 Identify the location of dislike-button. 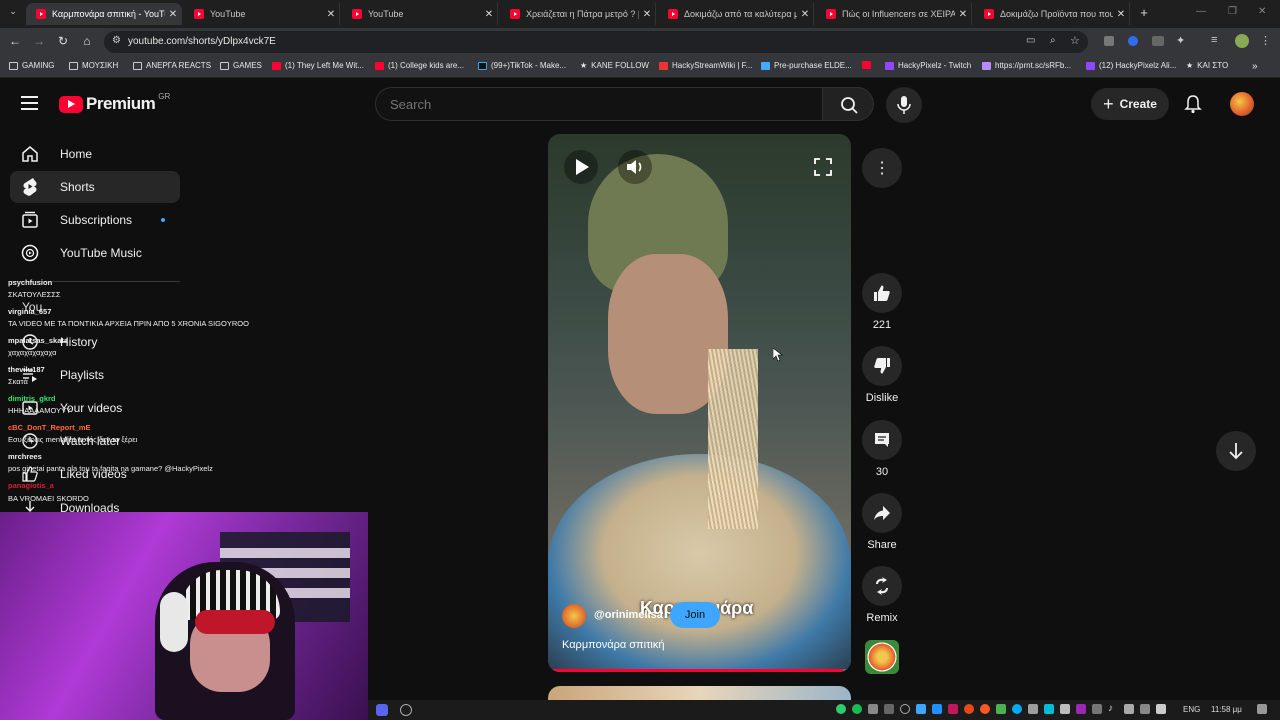
(882, 366).